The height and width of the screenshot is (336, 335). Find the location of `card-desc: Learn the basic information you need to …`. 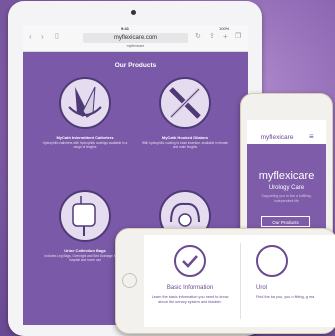

card-desc: Learn the basic information you need to … is located at coordinates (190, 299).